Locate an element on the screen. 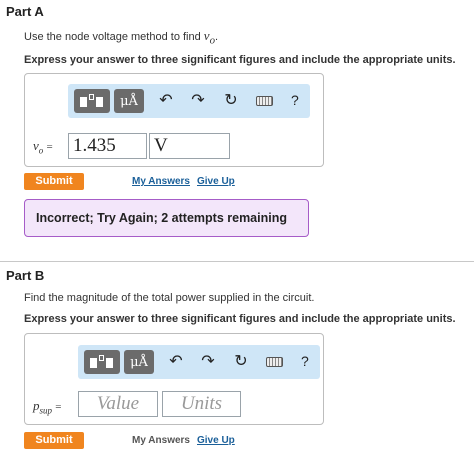  part-a-prompt: Use the node voltage method to find vo. is located at coordinates (121, 37).